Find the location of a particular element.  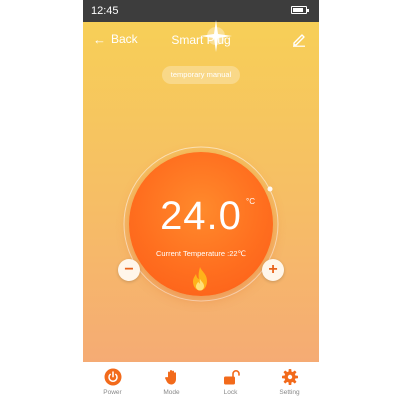

increase-button: + is located at coordinates (273, 270).